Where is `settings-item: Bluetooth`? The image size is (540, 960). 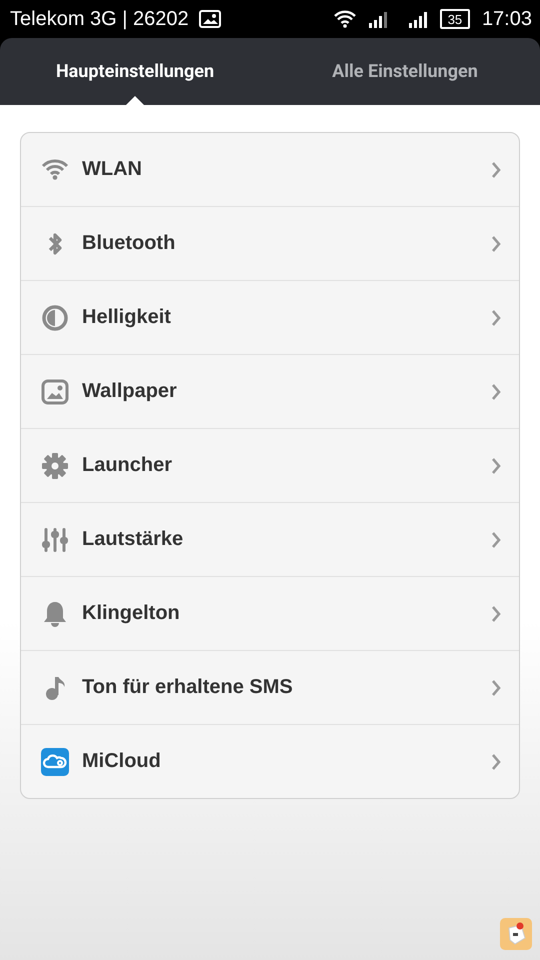
settings-item: Bluetooth is located at coordinates (270, 243).